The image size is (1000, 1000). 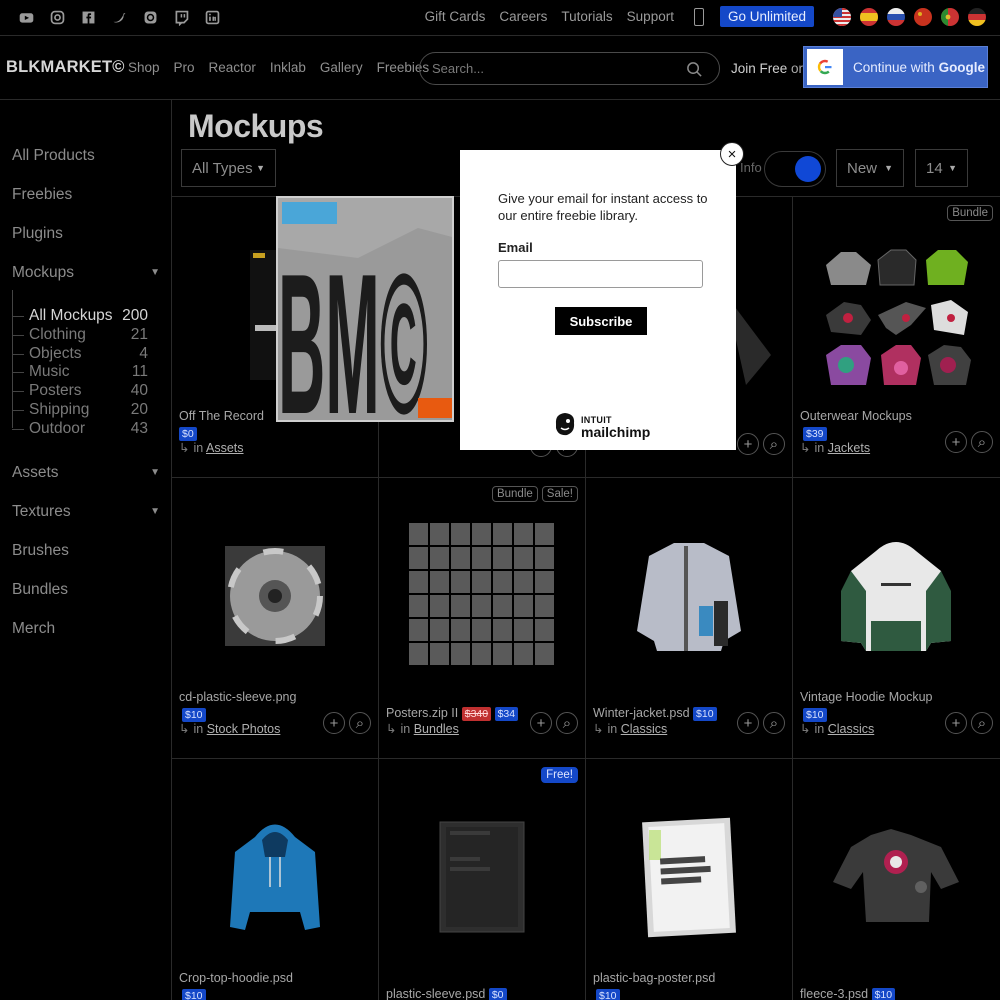 I want to click on mobile-icon, so click(x=698, y=16).